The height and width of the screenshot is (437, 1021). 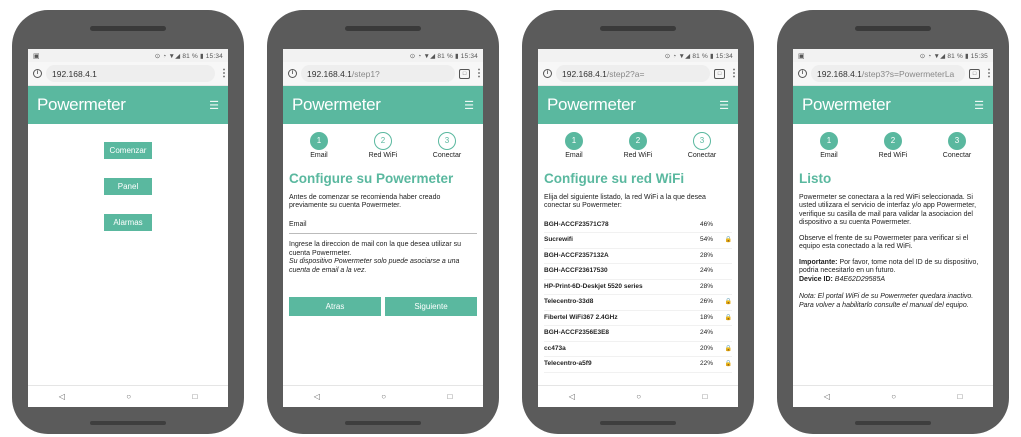 I want to click on wifi-network-row: Telecentro-33d8 26% 🔒, so click(x=638, y=303).